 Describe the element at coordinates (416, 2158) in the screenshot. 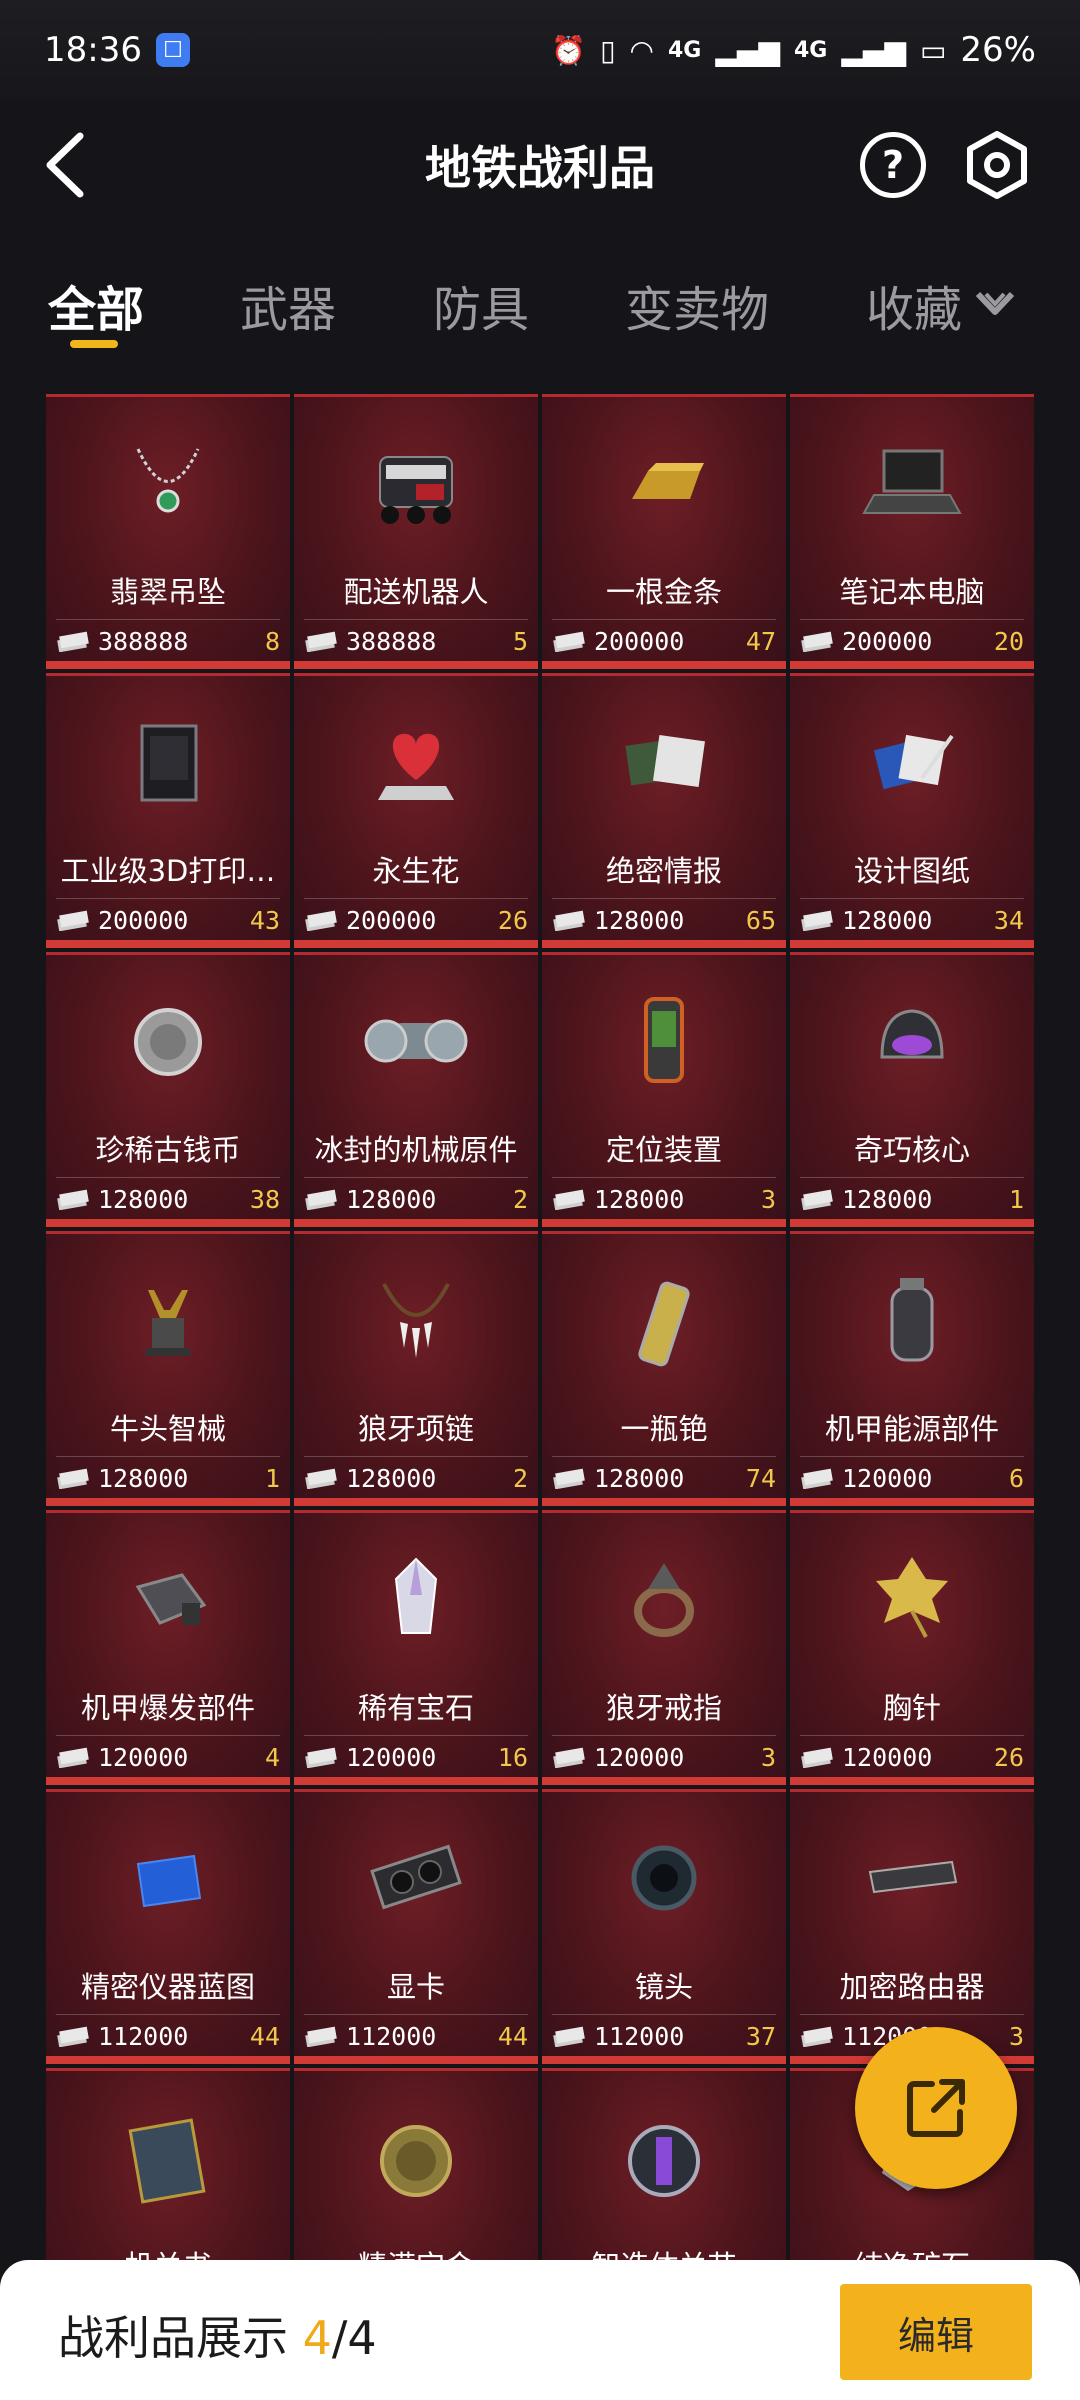

I see `medallion-icon` at that location.